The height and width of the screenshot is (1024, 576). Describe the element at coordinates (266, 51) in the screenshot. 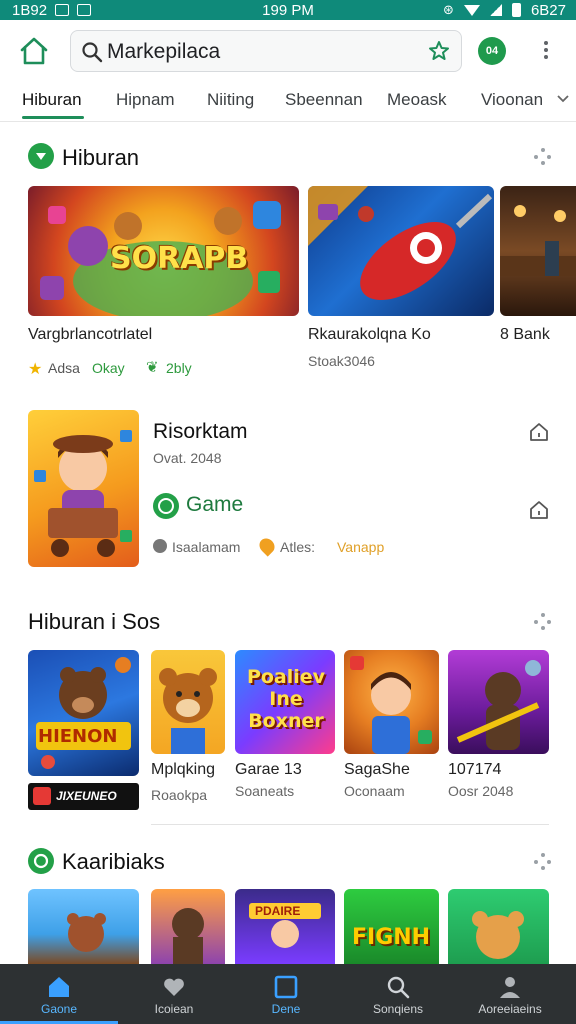

I see `search-bar: Markepilaca` at that location.